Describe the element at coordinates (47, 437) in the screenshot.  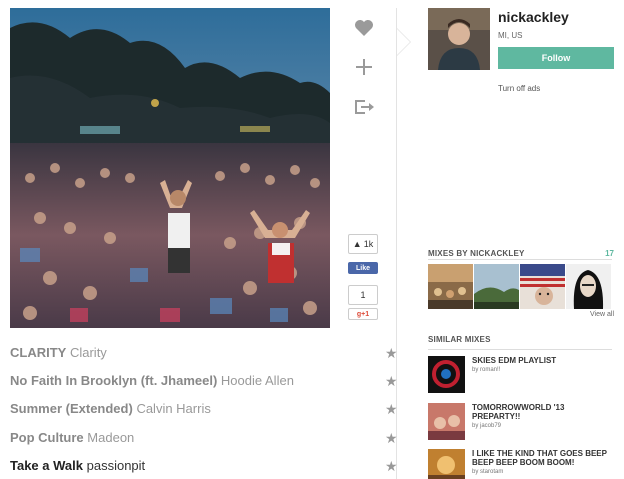
I see `track-song: Pop Culture` at that location.